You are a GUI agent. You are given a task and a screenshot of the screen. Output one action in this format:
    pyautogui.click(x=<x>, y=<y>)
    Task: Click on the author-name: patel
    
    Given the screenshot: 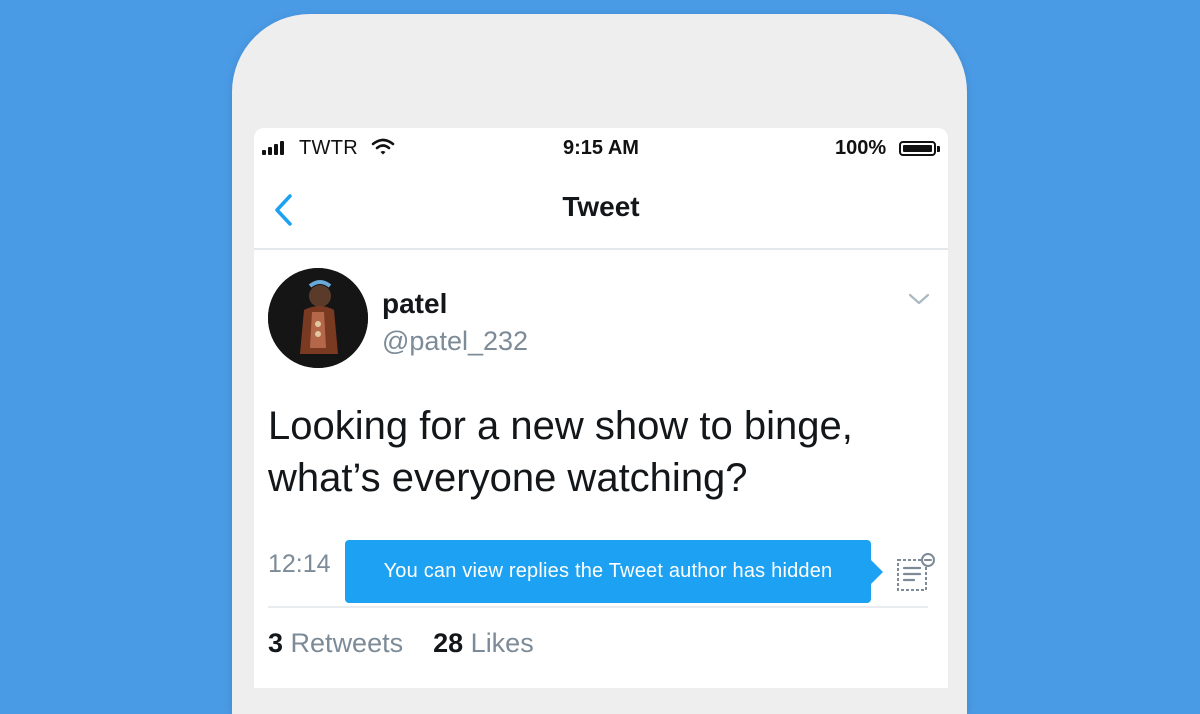 What is the action you would take?
    pyautogui.click(x=414, y=304)
    